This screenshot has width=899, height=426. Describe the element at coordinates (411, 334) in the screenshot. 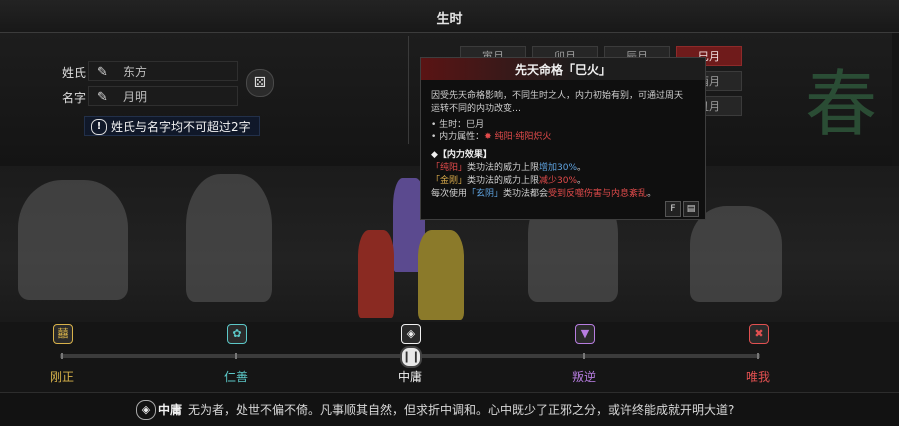

I see `alignment-2-icon: ◈` at that location.